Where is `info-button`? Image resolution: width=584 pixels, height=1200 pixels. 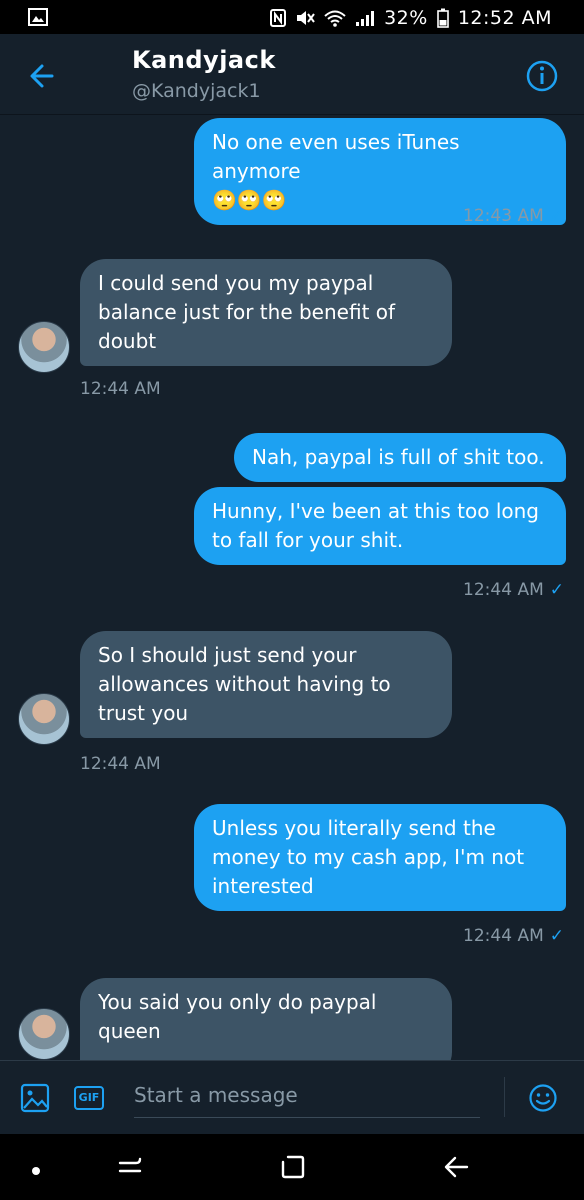 info-button is located at coordinates (542, 76).